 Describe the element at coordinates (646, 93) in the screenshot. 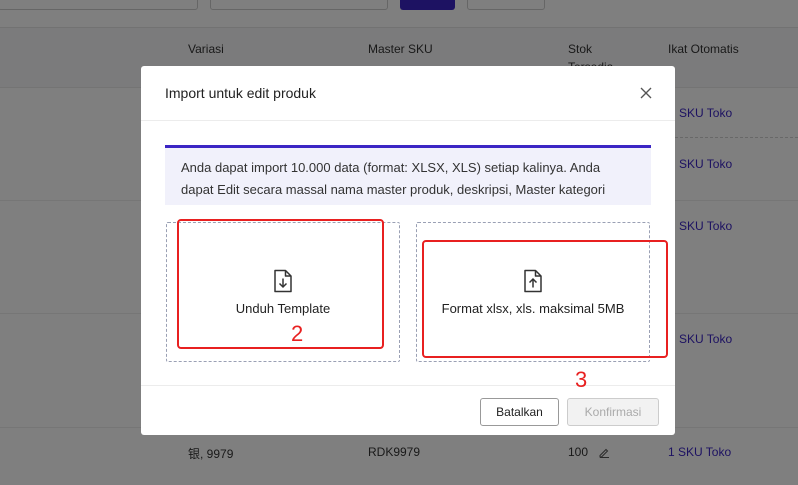

I see `close-icon` at that location.